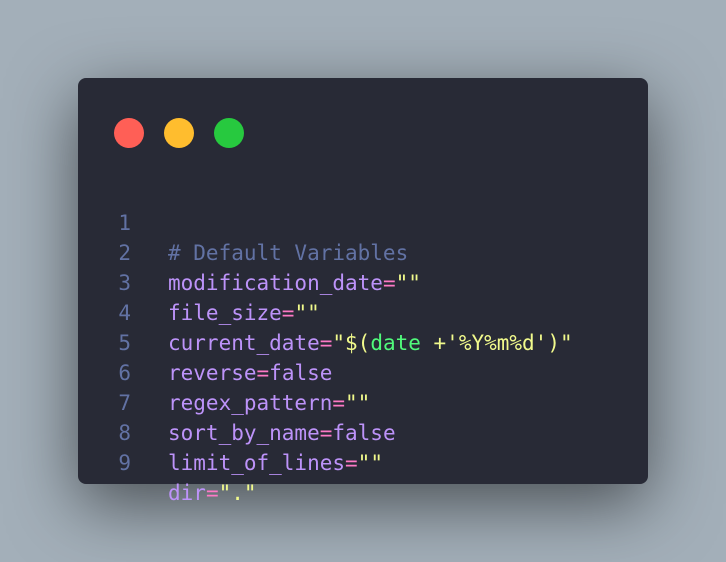 This screenshot has width=726, height=562. I want to click on maximize-button, so click(229, 133).